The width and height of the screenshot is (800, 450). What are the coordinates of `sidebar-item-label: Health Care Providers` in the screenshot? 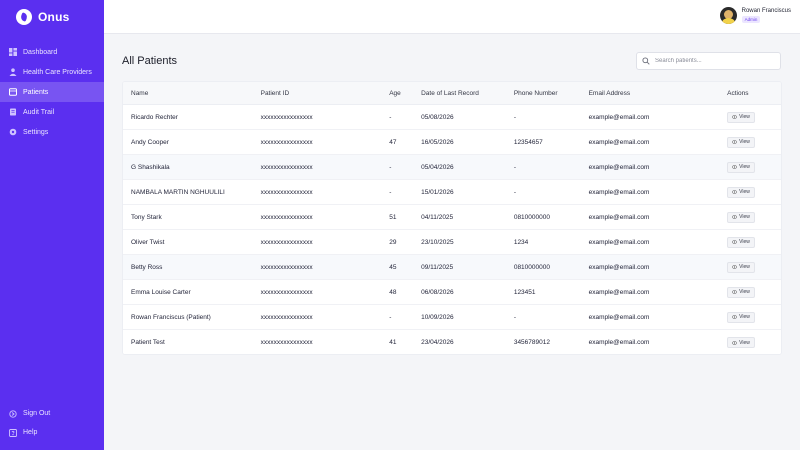 It's located at (57, 72).